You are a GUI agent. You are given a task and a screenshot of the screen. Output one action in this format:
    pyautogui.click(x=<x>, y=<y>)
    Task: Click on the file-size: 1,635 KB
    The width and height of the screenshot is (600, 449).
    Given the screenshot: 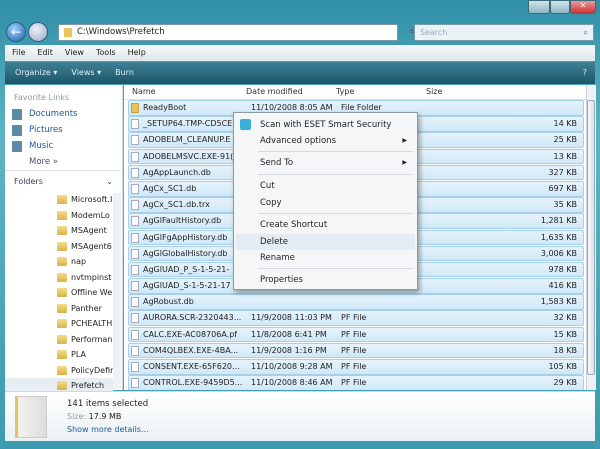 What is the action you would take?
    pyautogui.click(x=558, y=237)
    